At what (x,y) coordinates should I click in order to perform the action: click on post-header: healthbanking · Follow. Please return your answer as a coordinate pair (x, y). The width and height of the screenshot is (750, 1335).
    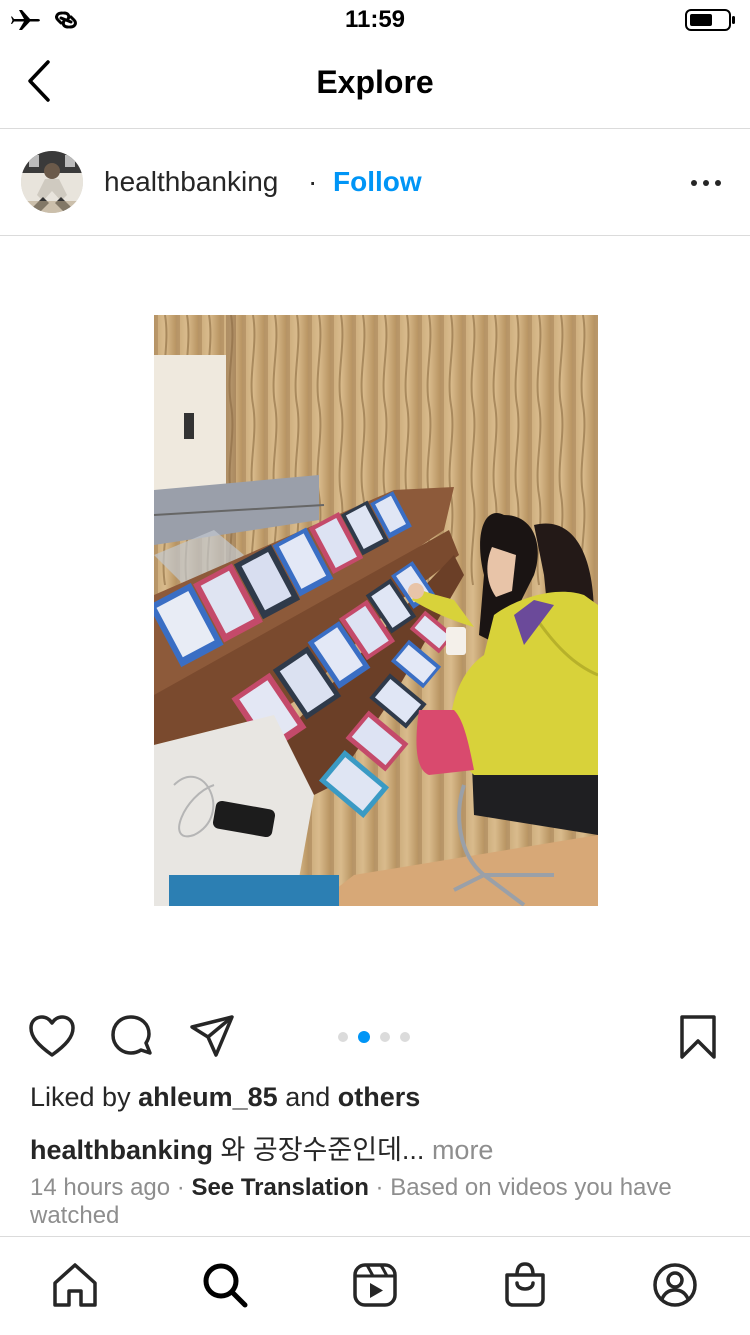
    Looking at the image, I should click on (375, 182).